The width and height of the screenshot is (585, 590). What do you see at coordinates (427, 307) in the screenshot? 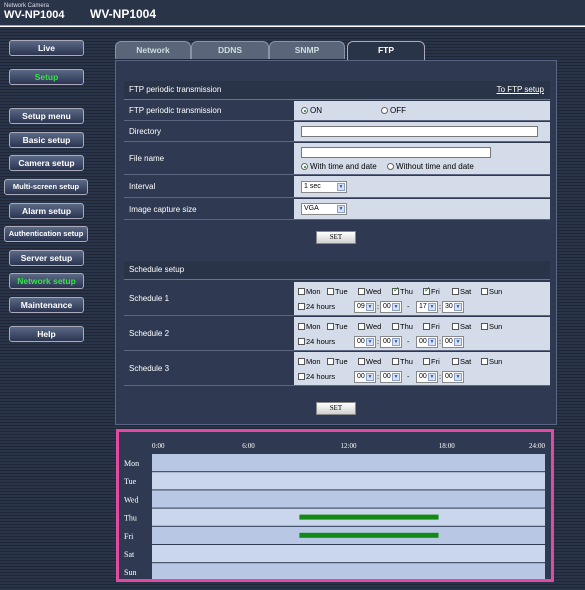
I see `time-select-to-h: 17 ▼` at bounding box center [427, 307].